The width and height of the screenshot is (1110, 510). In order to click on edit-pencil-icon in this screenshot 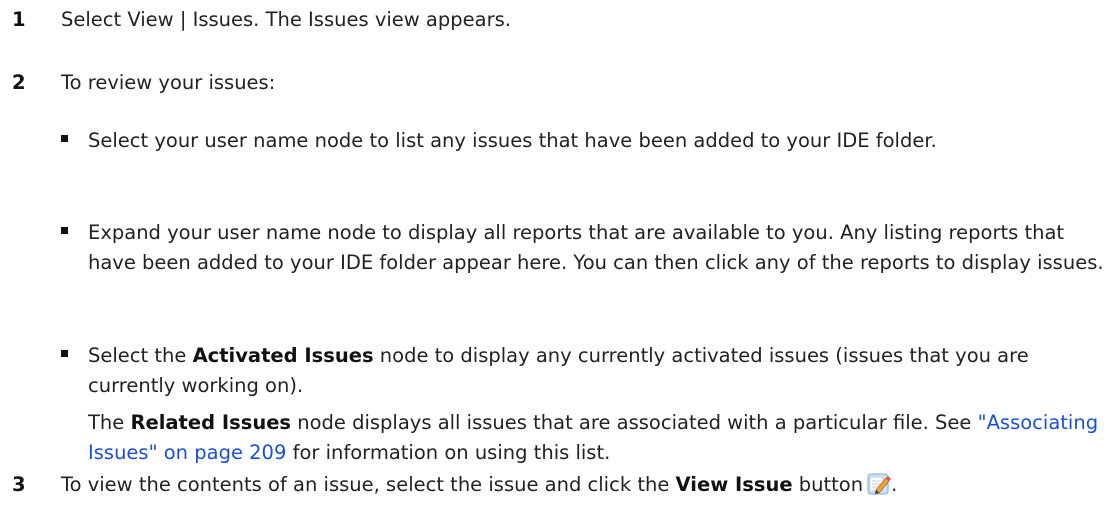, I will do `click(879, 484)`.